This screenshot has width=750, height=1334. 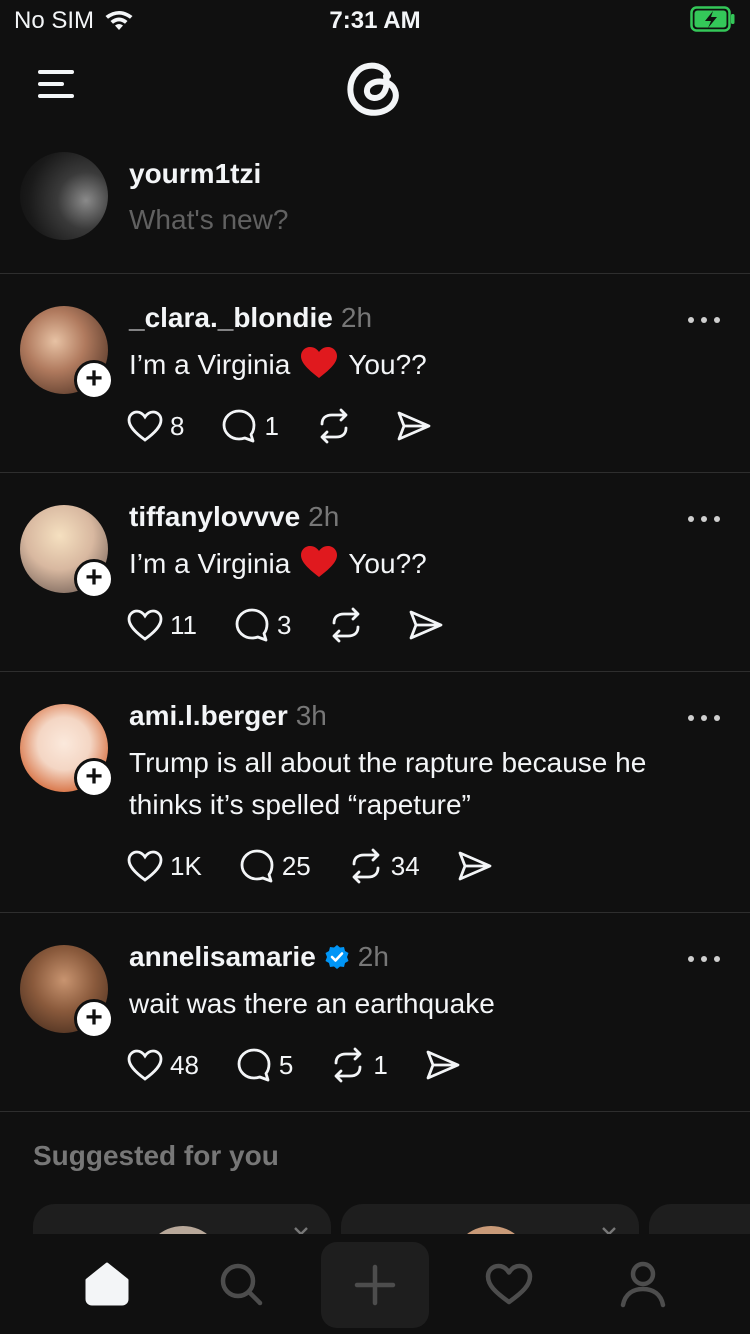 I want to click on repost-count: 34, so click(x=405, y=865).